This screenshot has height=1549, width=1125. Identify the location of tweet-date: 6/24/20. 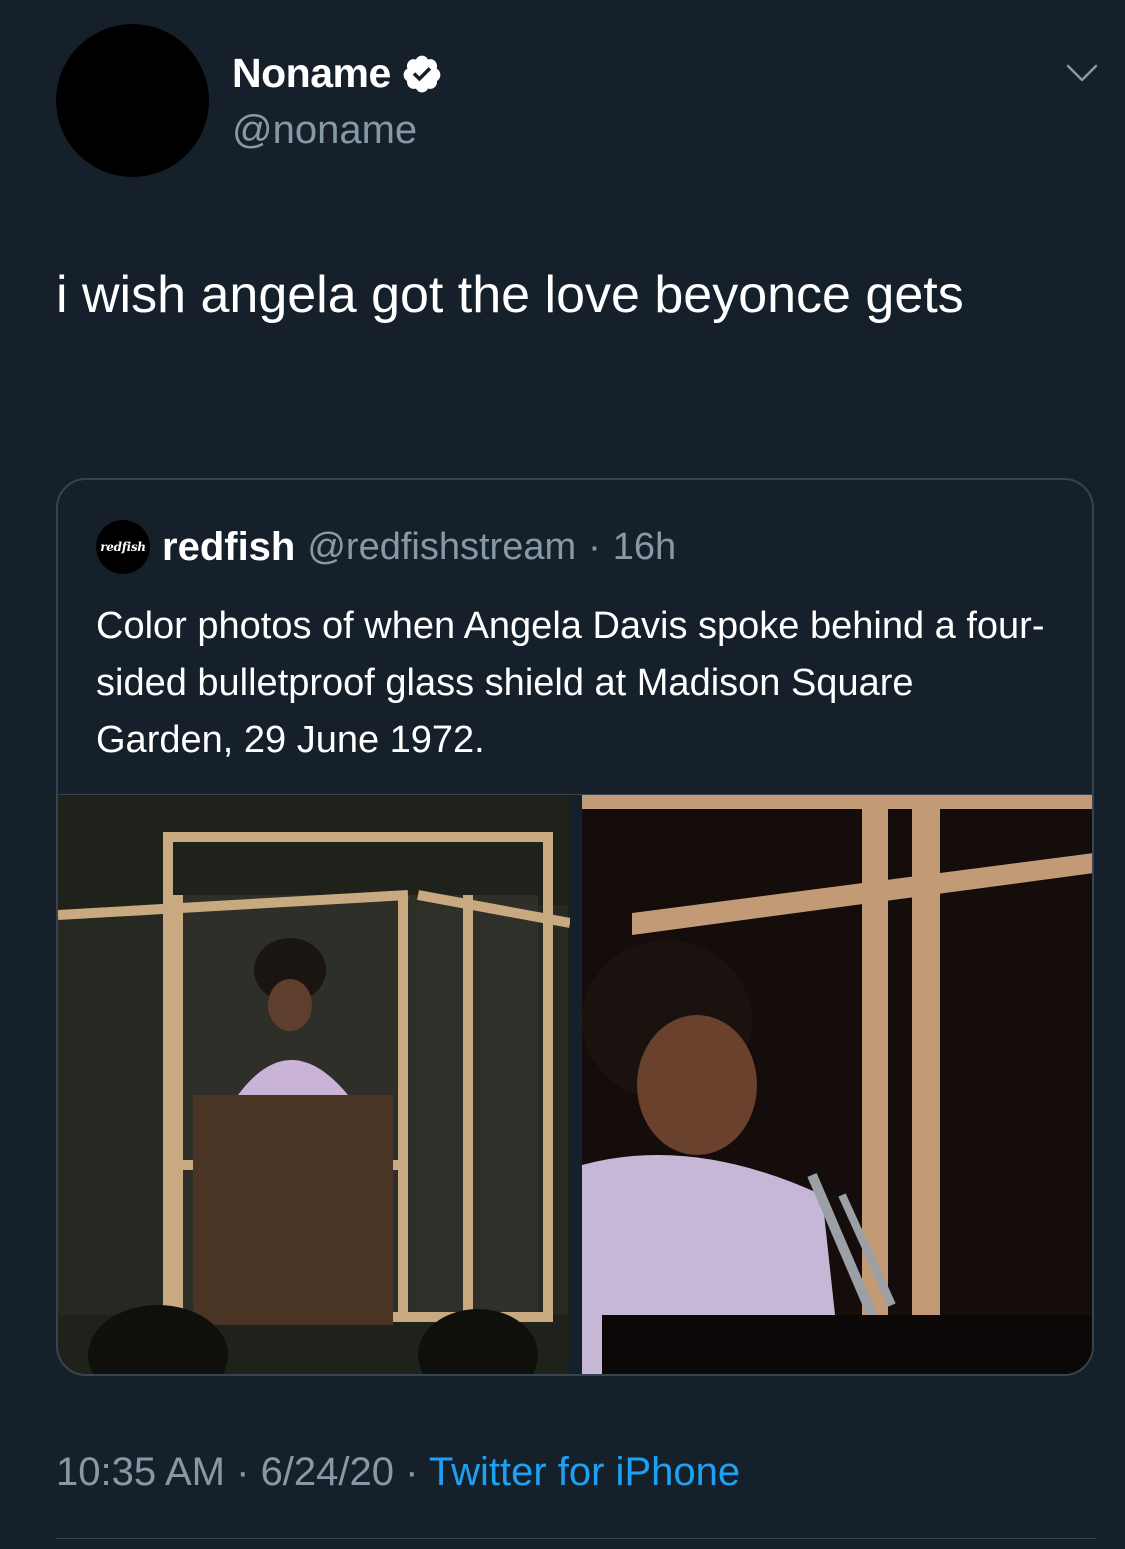
(327, 1472).